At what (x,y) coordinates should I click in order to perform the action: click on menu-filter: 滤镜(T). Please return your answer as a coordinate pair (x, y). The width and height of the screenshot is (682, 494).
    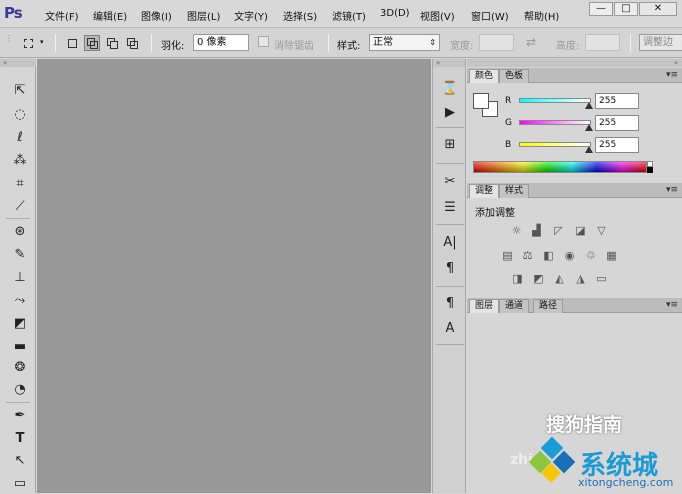
    Looking at the image, I should click on (349, 15).